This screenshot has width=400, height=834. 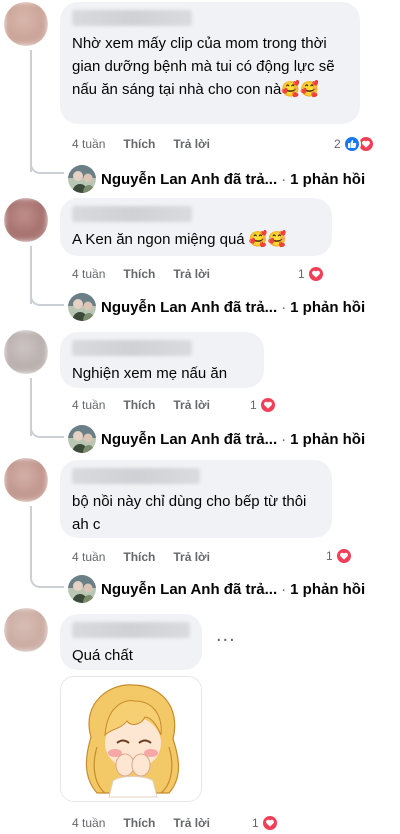 I want to click on like-icon, so click(x=351, y=144).